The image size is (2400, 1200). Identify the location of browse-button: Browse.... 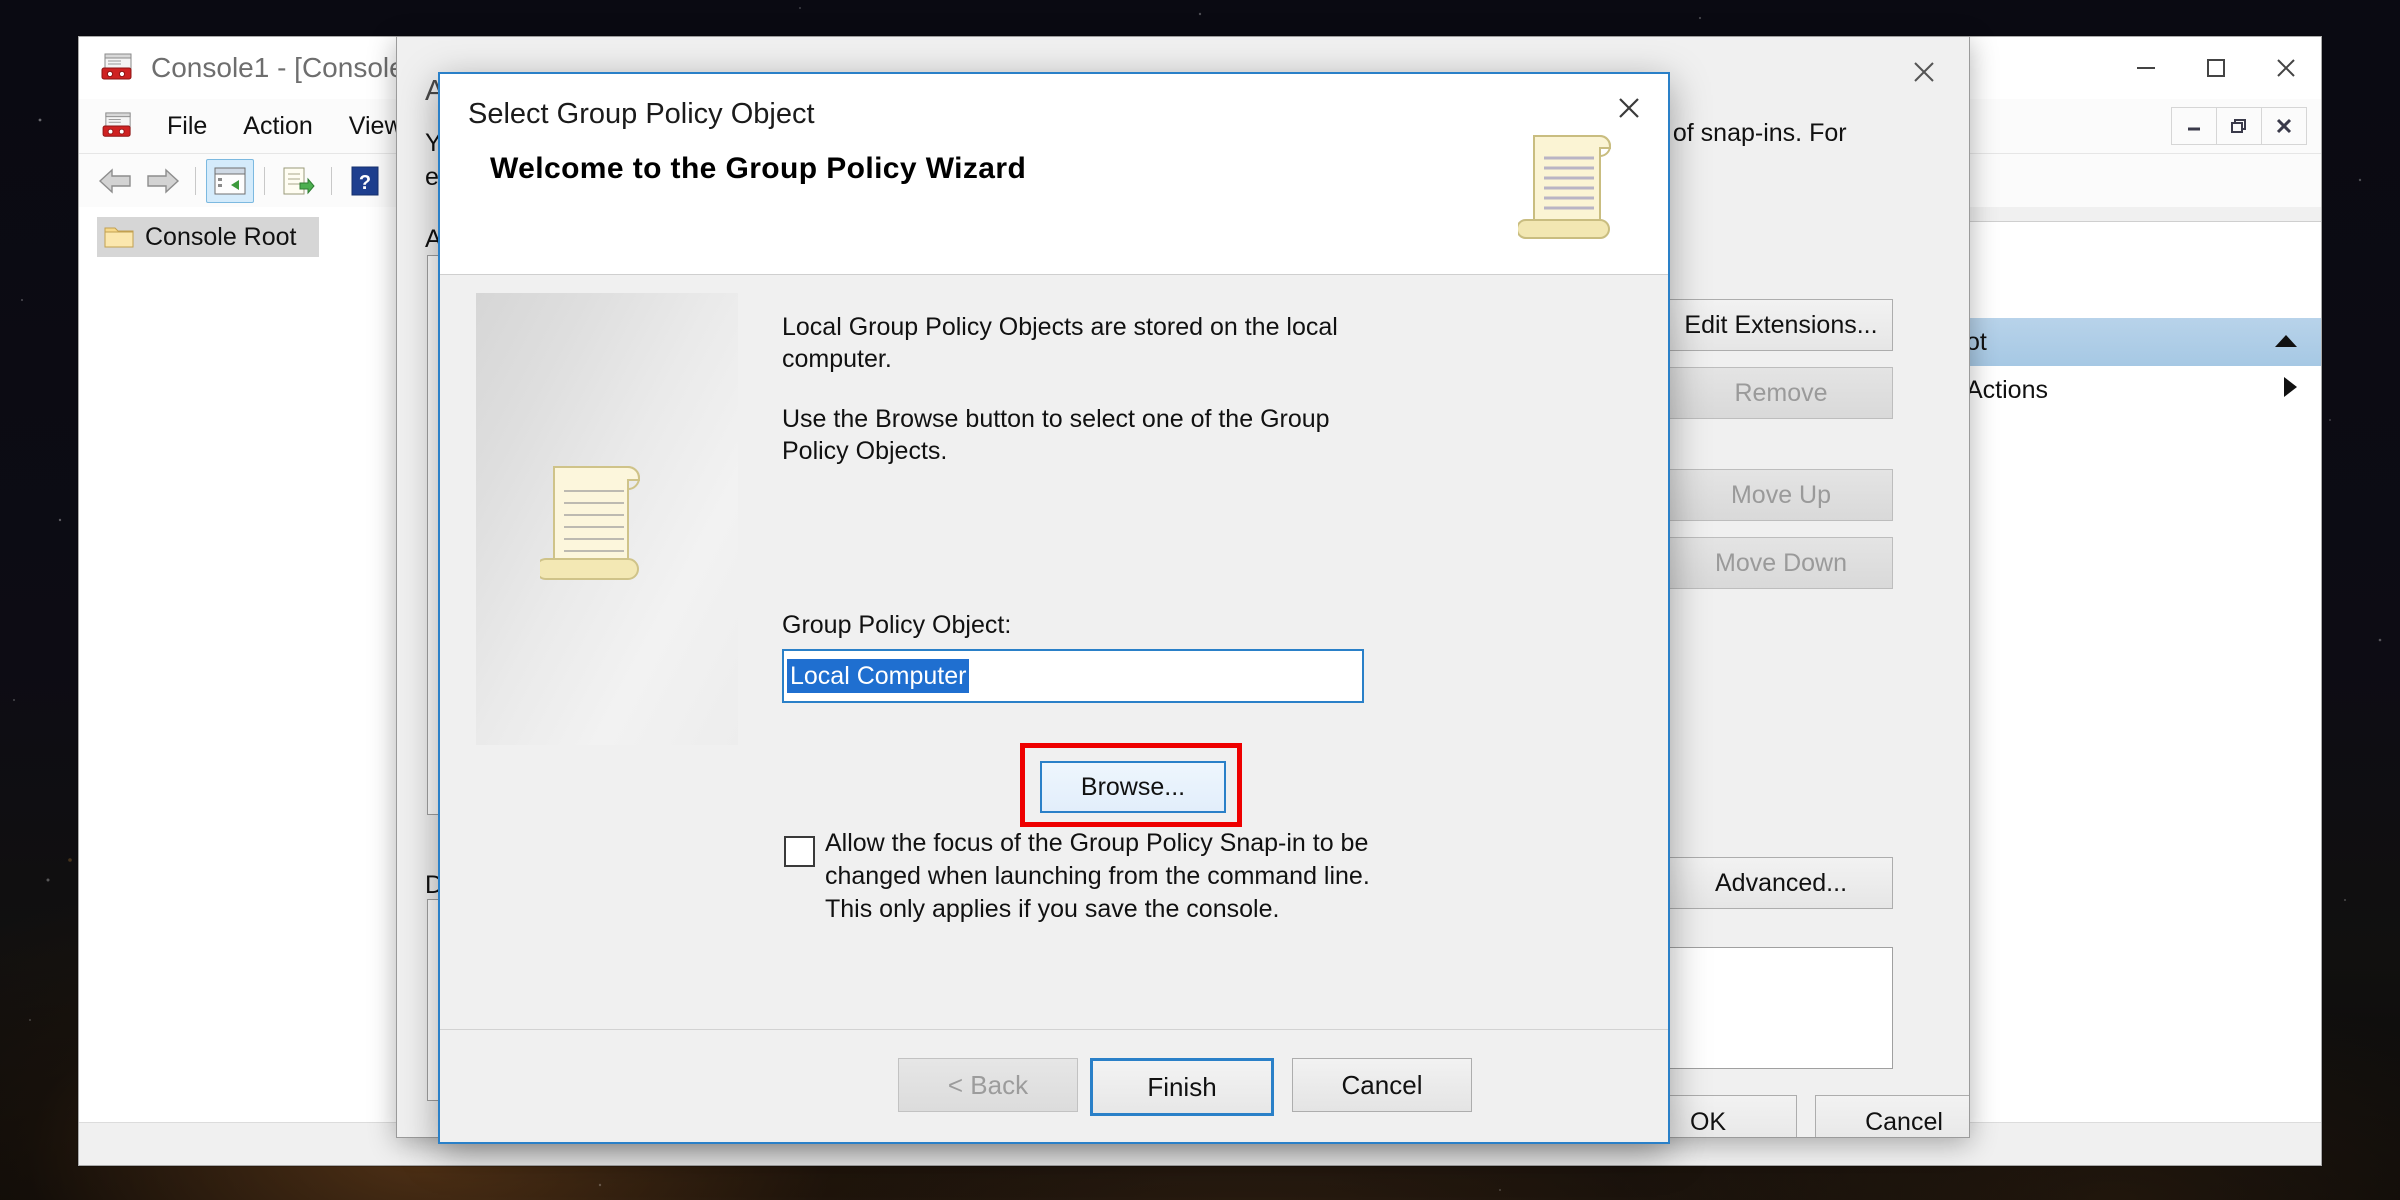
(1133, 787).